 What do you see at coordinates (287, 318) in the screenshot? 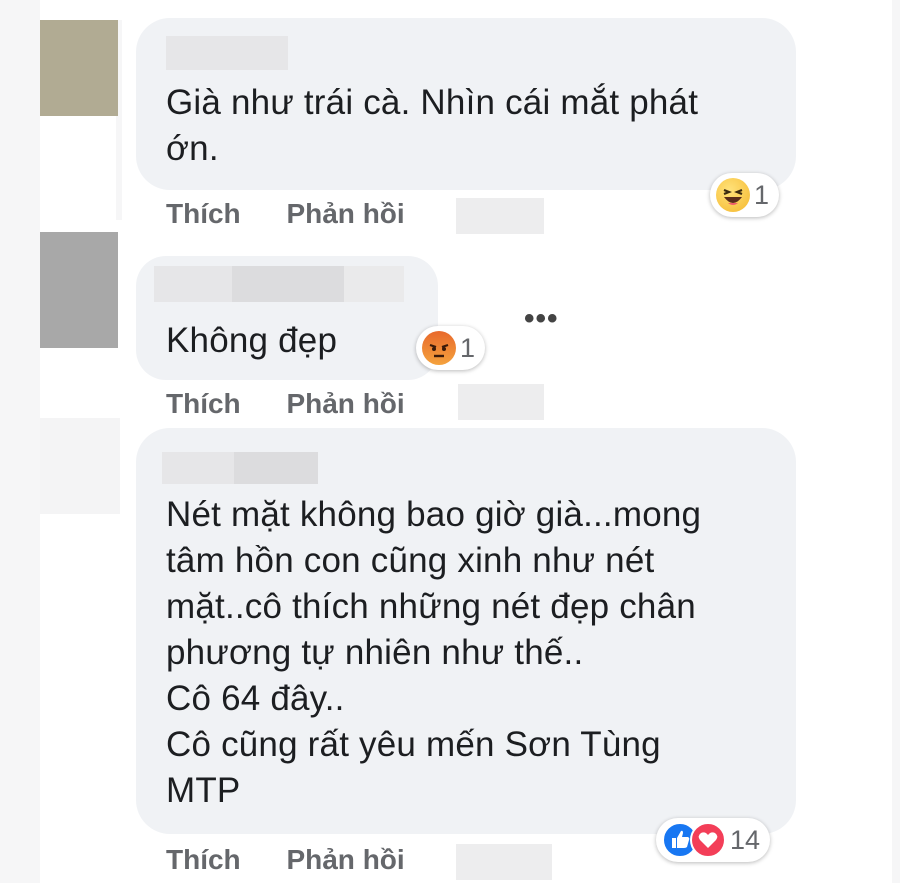
I see `comment-bubble: Không đẹp` at bounding box center [287, 318].